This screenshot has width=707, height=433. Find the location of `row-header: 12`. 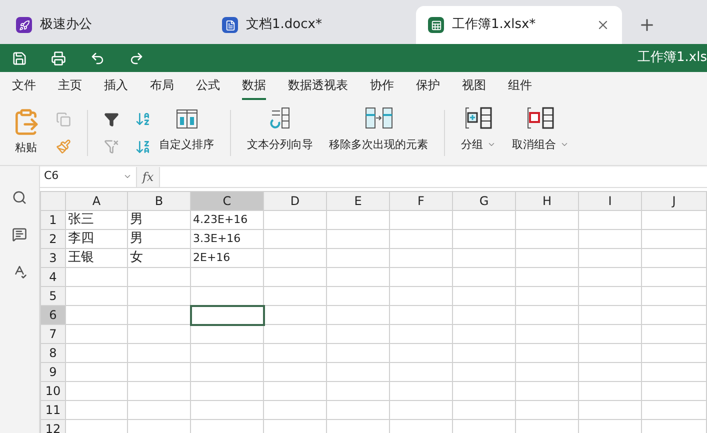

row-header: 12 is located at coordinates (53, 426).